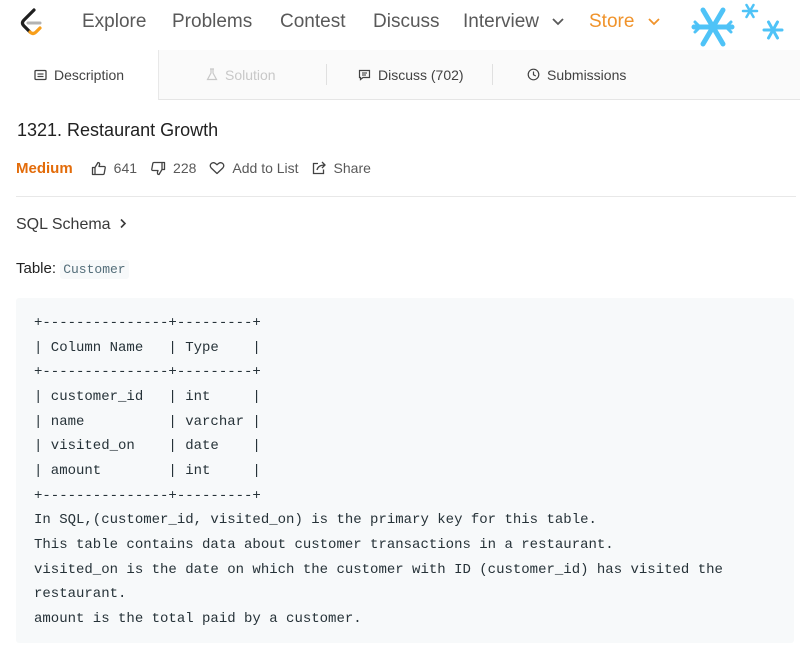  What do you see at coordinates (44, 168) in the screenshot?
I see `difficulty-badge: Medium` at bounding box center [44, 168].